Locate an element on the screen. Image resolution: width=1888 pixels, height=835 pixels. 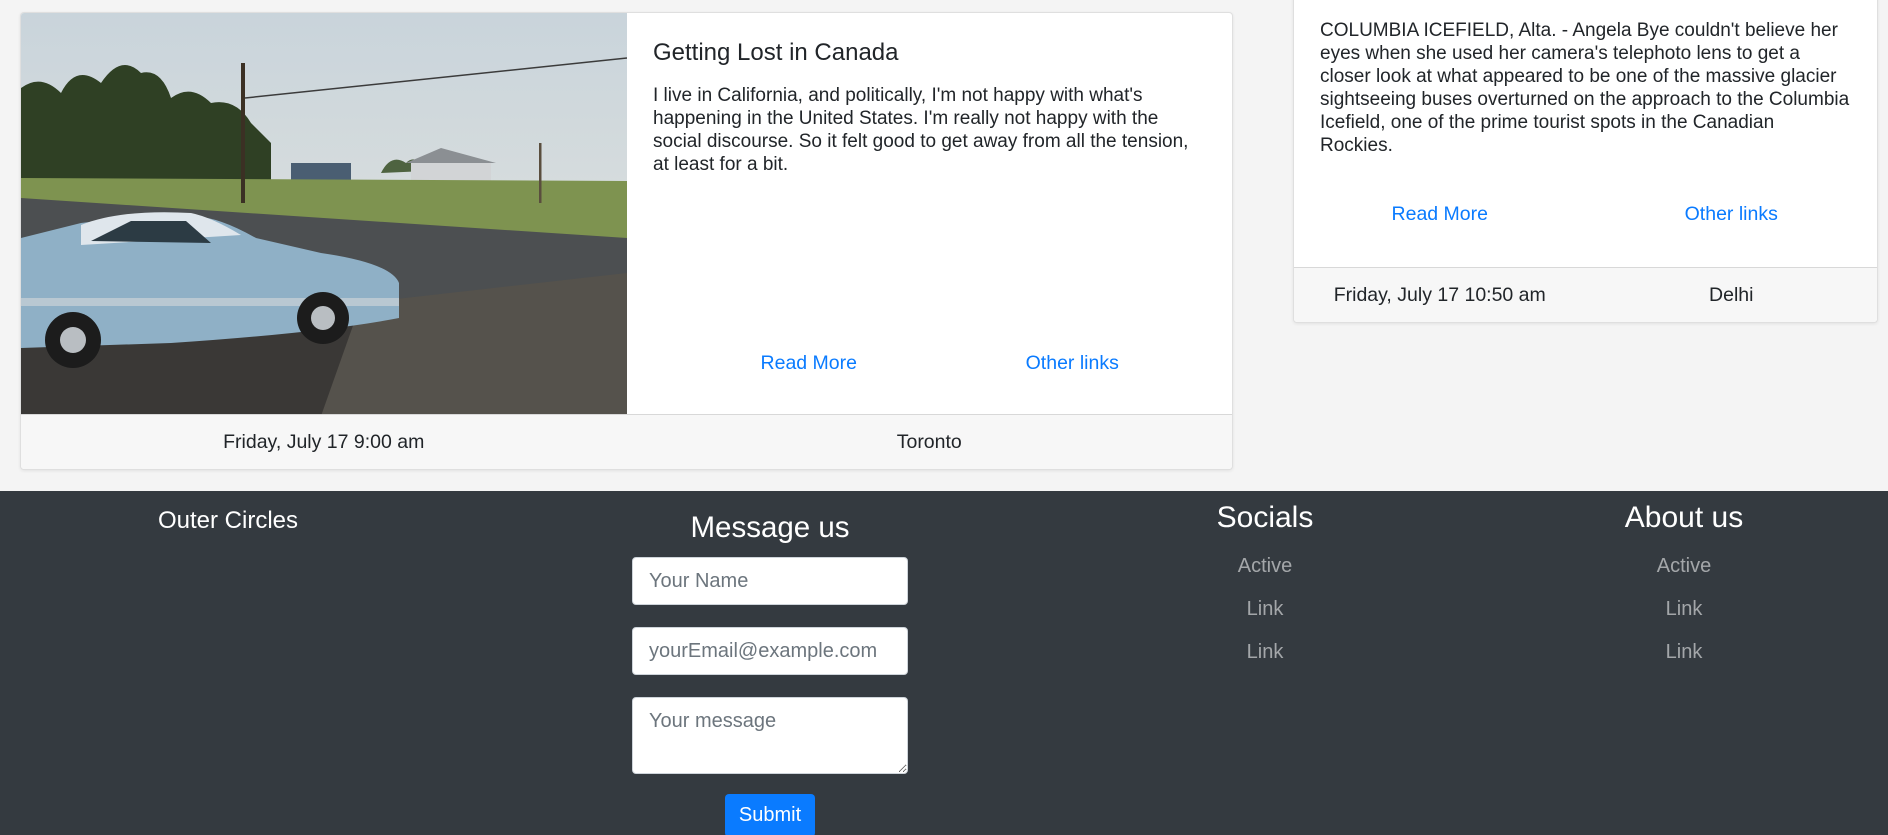
submit-button: Submit is located at coordinates (770, 814).